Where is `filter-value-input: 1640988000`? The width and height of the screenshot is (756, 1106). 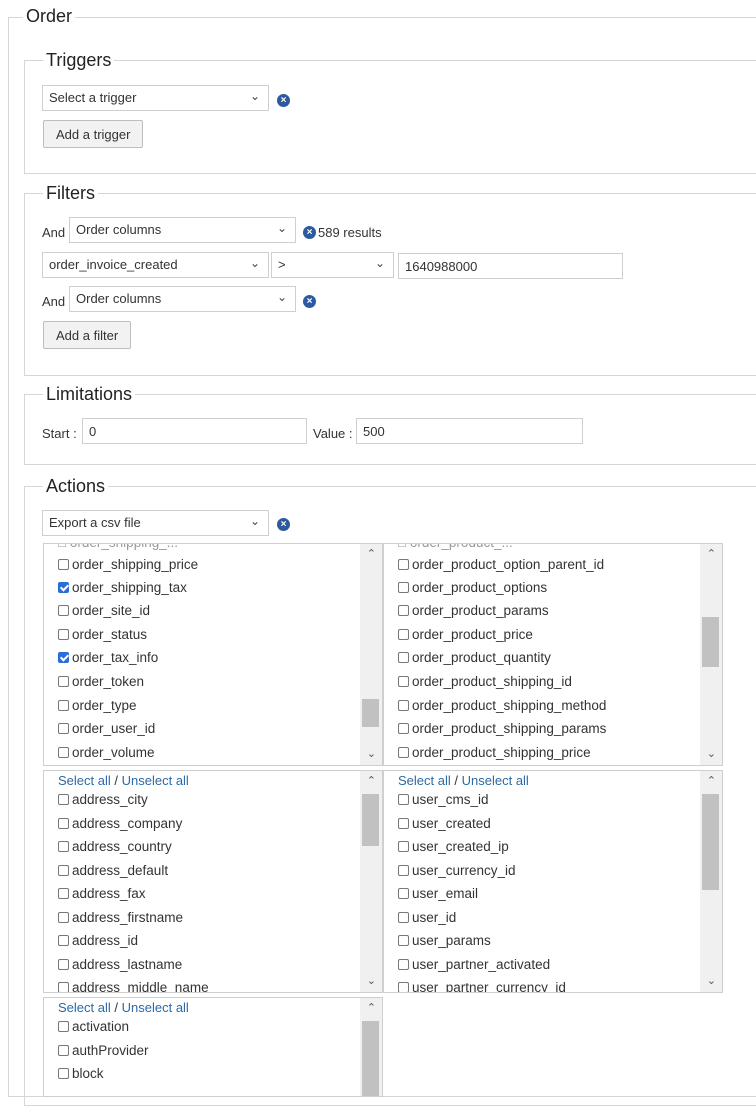 filter-value-input: 1640988000 is located at coordinates (510, 266).